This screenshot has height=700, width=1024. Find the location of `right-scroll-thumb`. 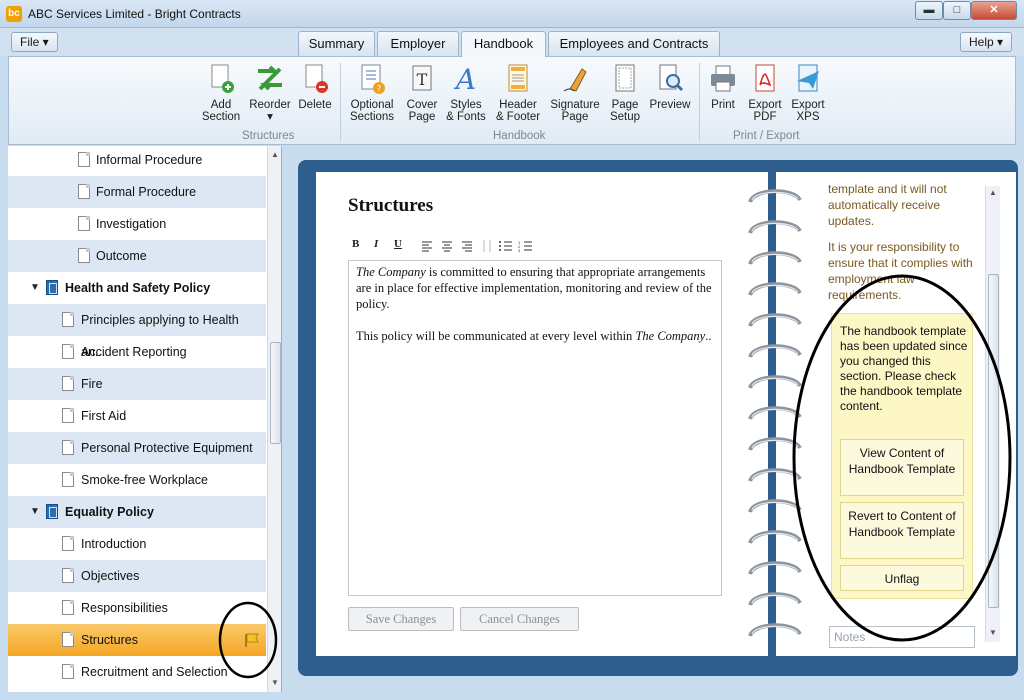

right-scroll-thumb is located at coordinates (993, 441).